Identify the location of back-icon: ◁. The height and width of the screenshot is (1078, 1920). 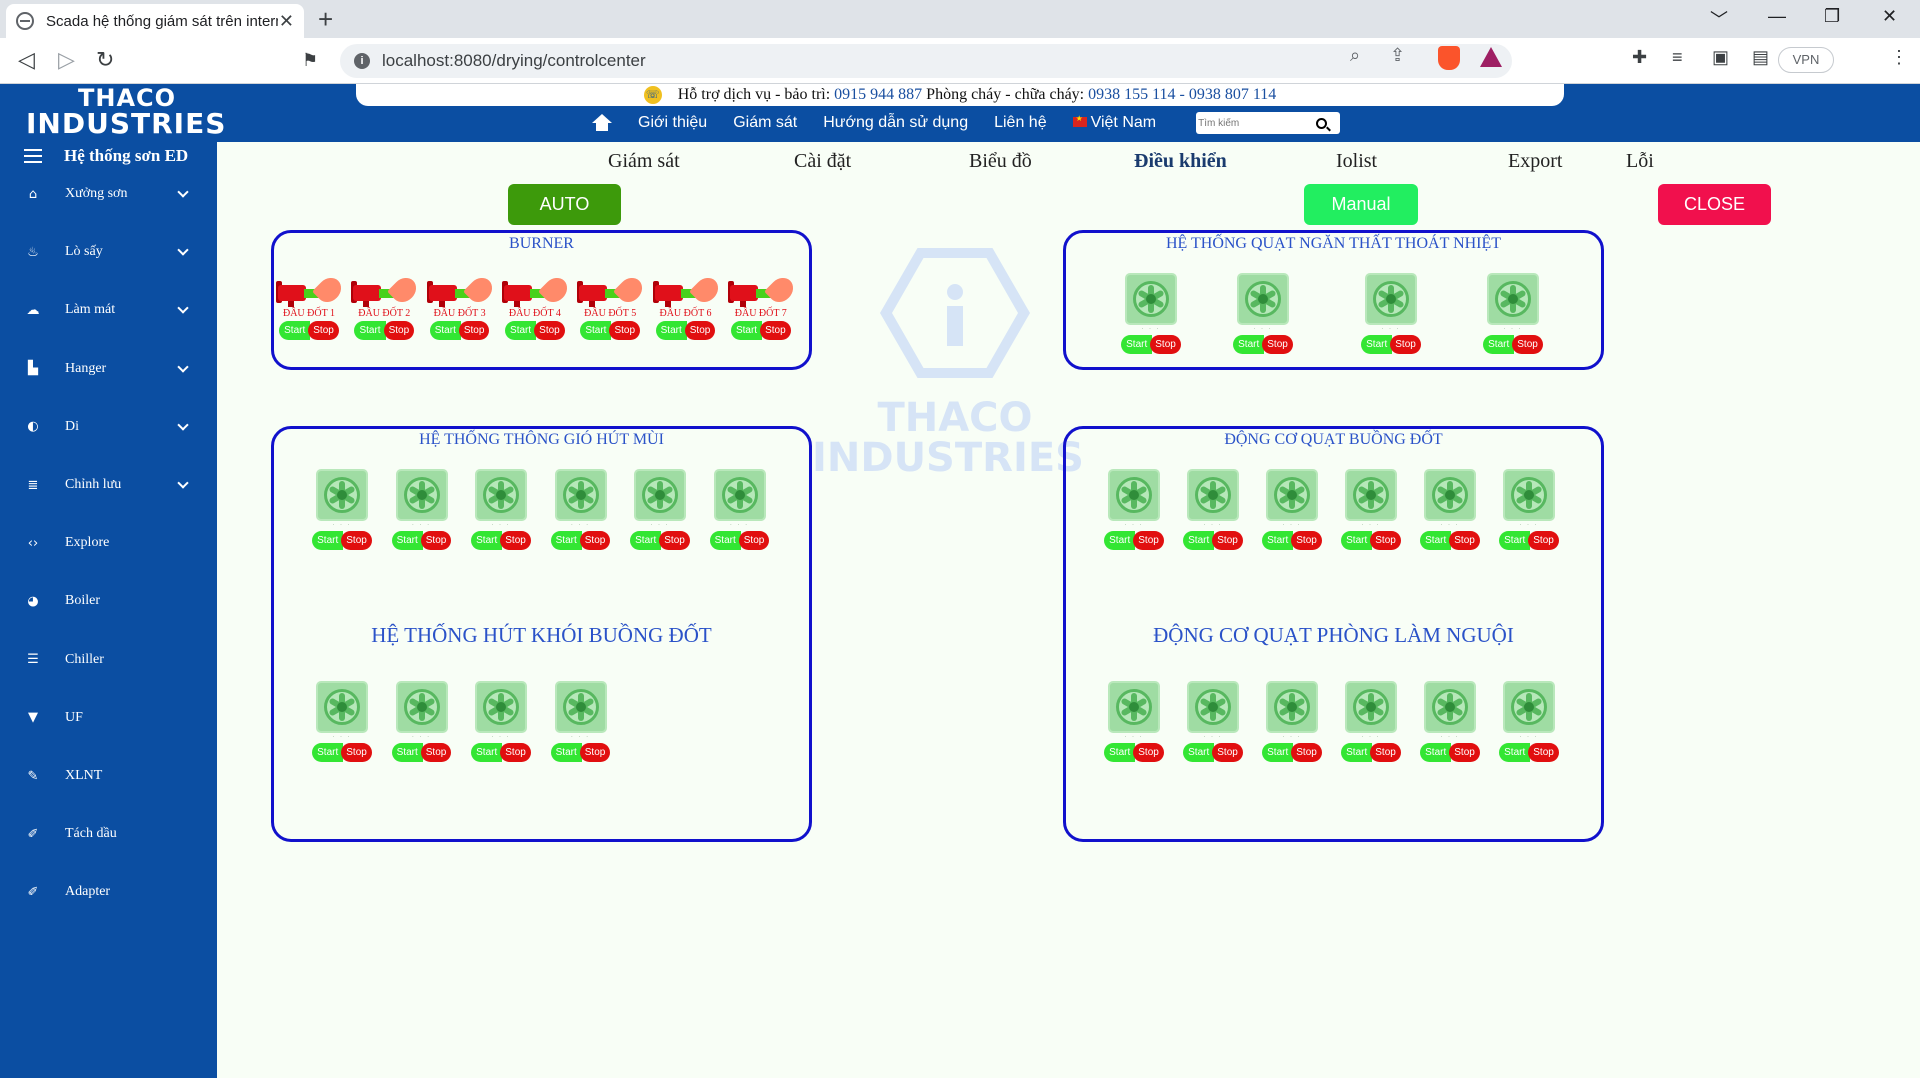
(26, 60).